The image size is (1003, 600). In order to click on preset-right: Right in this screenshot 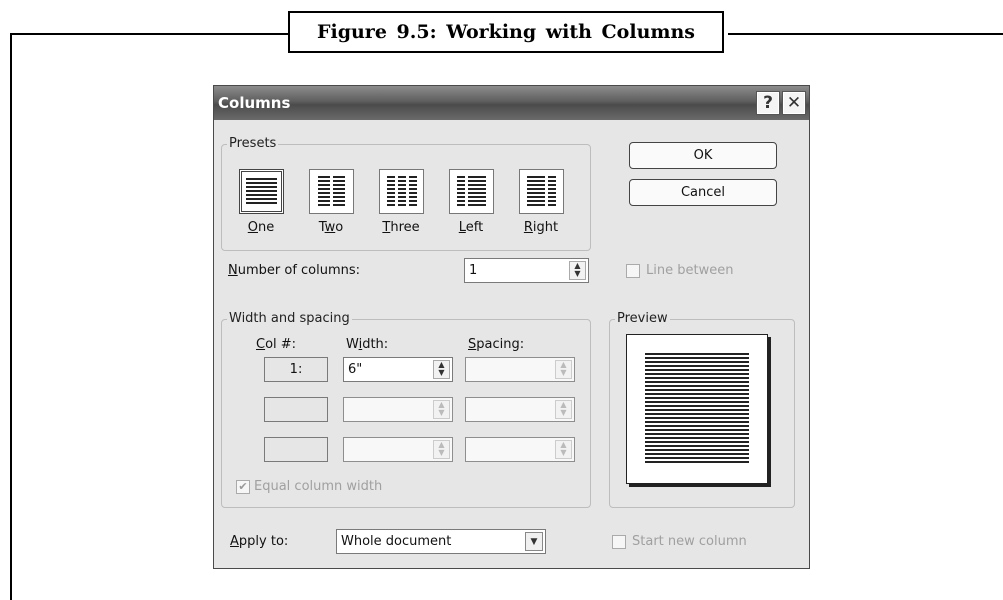, I will do `click(541, 202)`.